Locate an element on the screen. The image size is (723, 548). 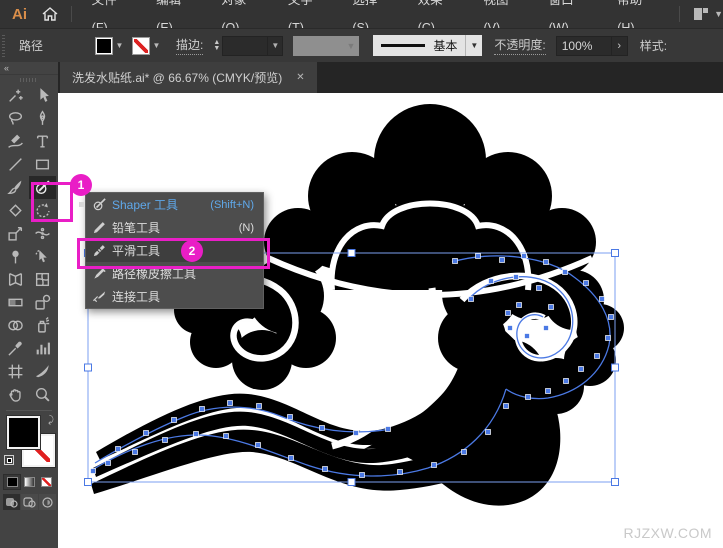
puppet-warp-tool is located at coordinates (15, 256).